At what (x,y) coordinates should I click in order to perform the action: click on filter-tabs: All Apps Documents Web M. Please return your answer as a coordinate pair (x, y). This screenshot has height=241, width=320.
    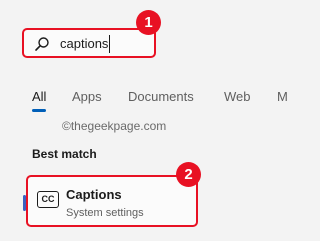
    Looking at the image, I should click on (162, 101).